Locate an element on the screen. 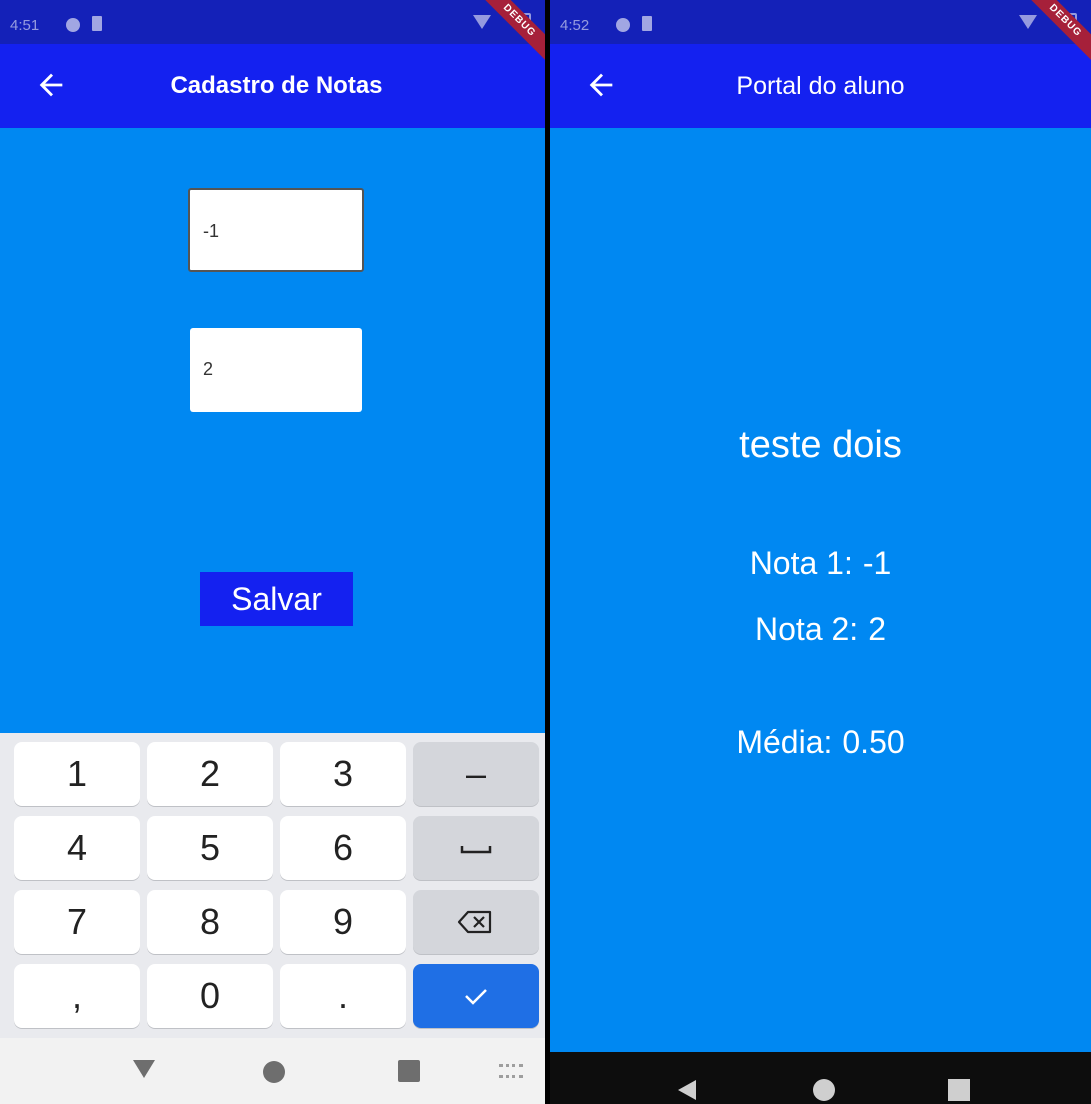 This screenshot has width=1091, height=1104. page-title: Portal do aluno is located at coordinates (820, 86).